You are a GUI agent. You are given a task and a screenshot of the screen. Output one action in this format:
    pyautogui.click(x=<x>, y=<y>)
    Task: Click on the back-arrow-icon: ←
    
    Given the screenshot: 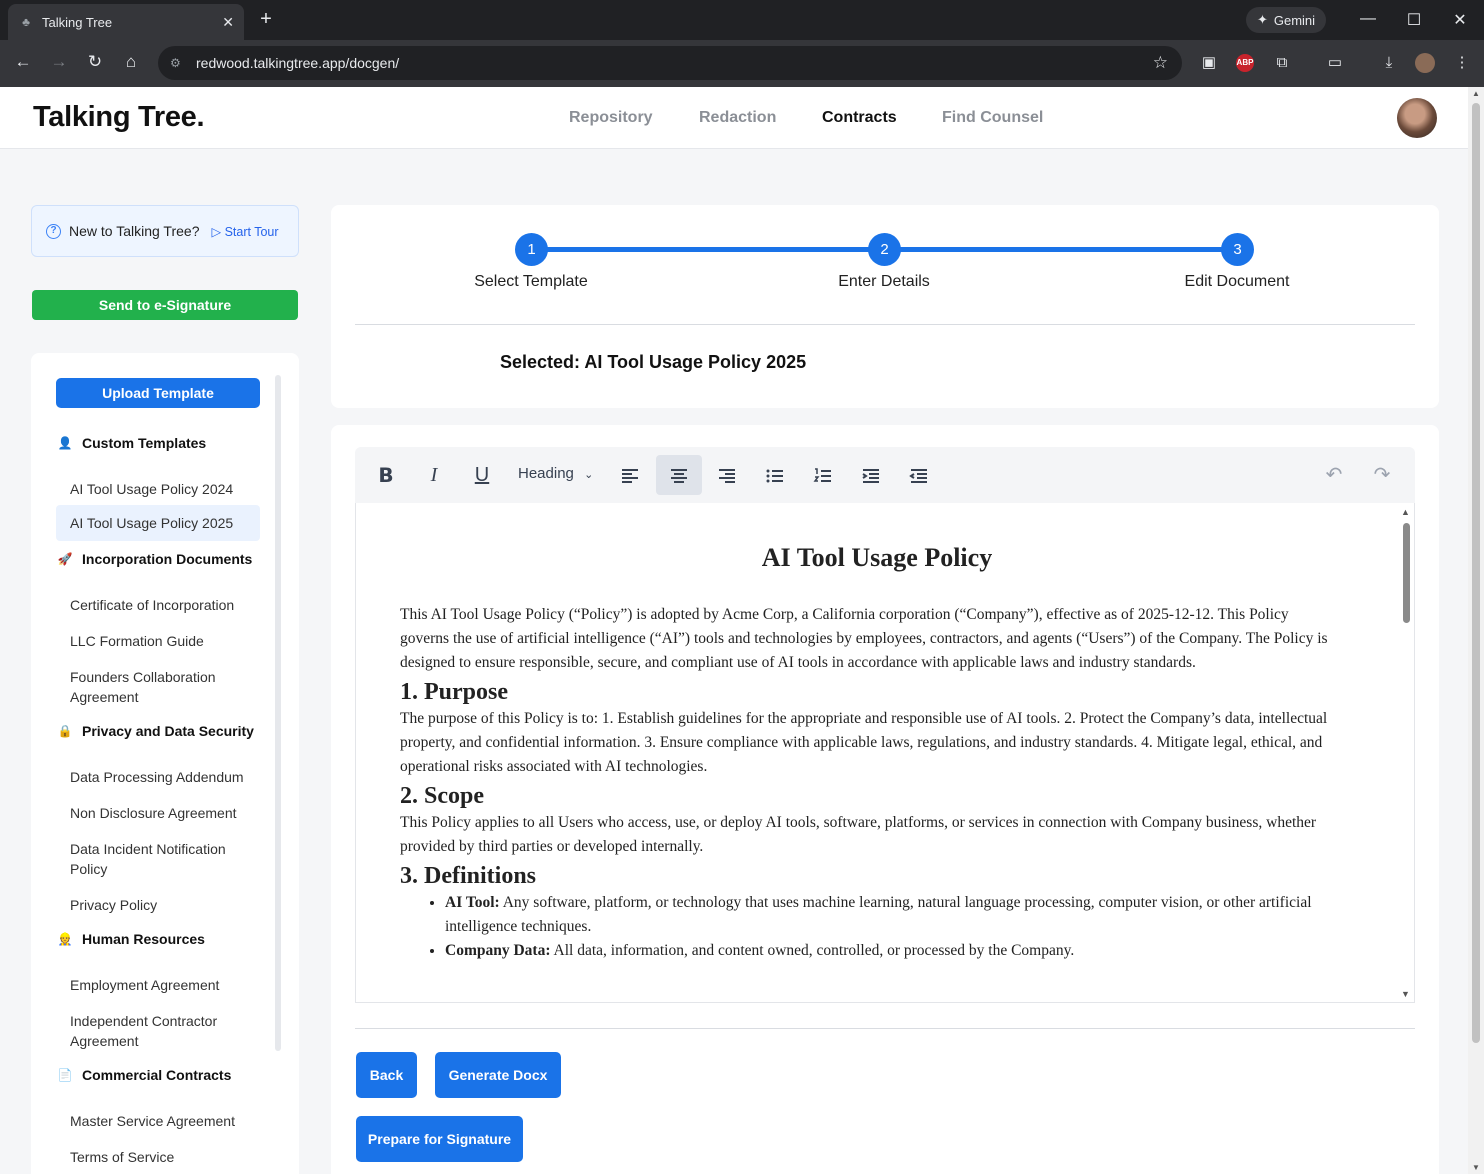 What is the action you would take?
    pyautogui.click(x=23, y=62)
    